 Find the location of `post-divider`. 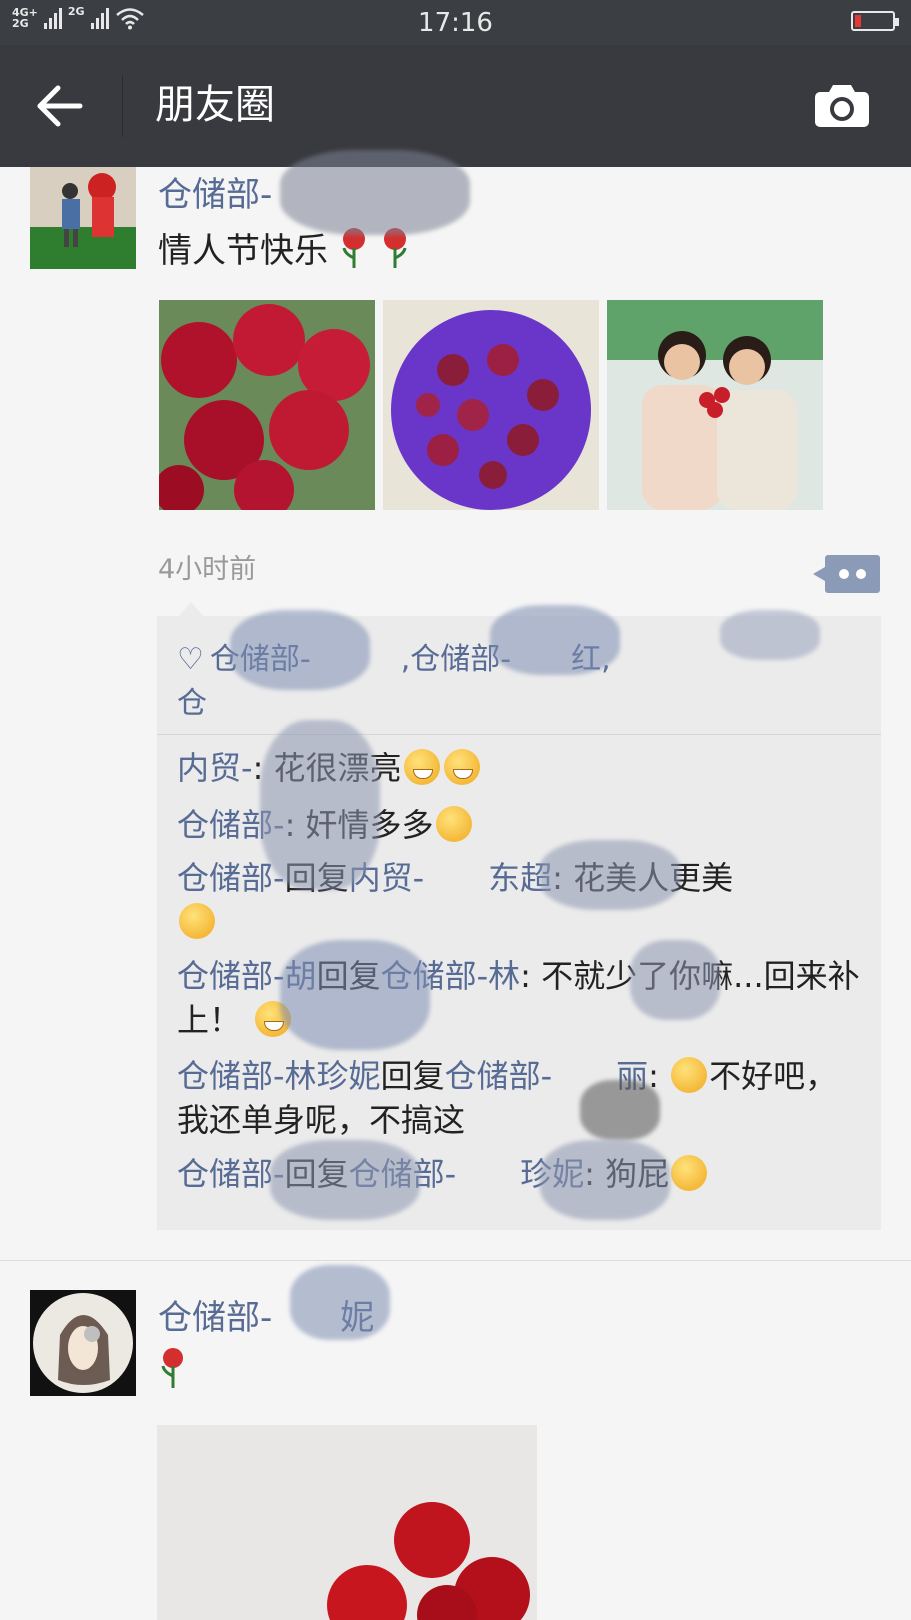

post-divider is located at coordinates (455, 1260).